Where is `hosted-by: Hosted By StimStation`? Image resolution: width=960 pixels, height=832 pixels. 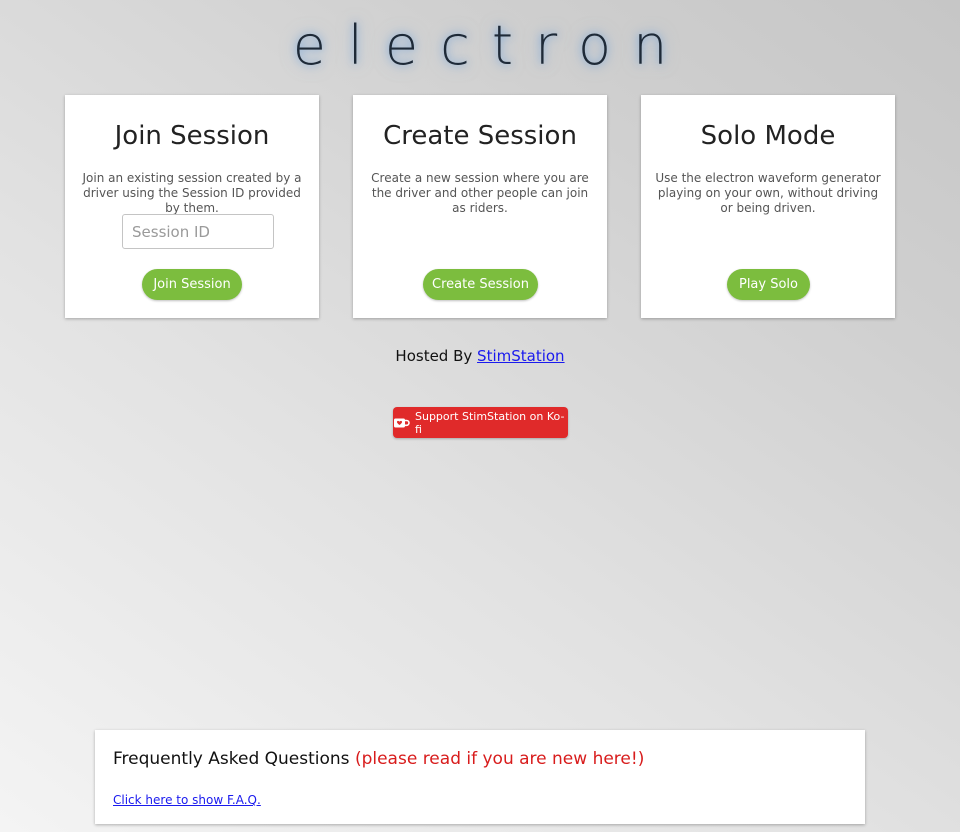
hosted-by: Hosted By StimStation is located at coordinates (480, 356).